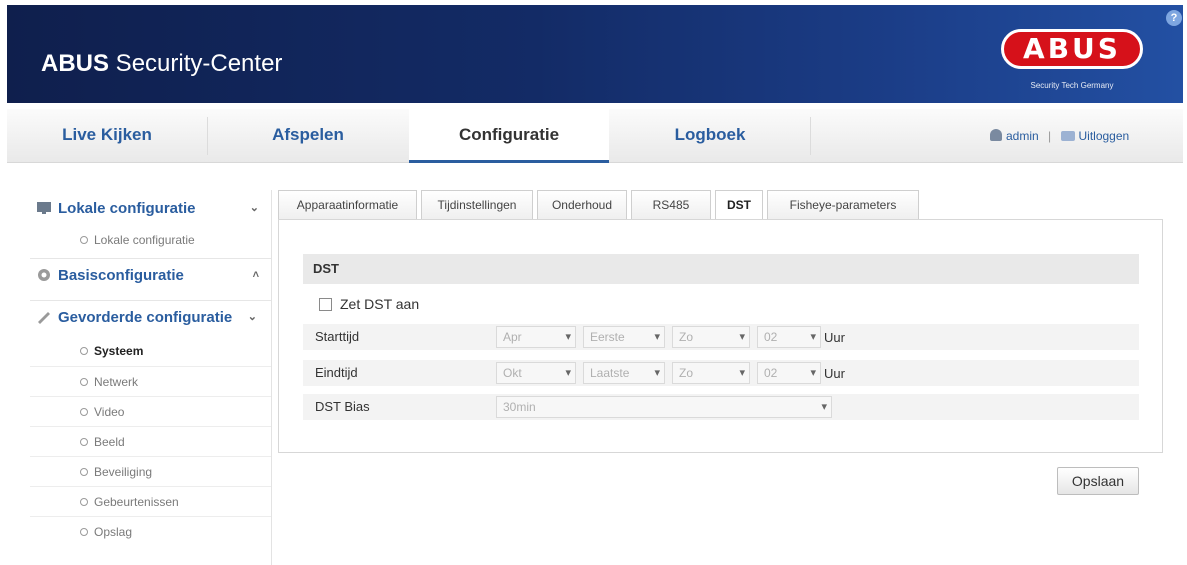 The image size is (1187, 565). I want to click on dst-bias-row: DST Bias 30min ▾, so click(721, 407).